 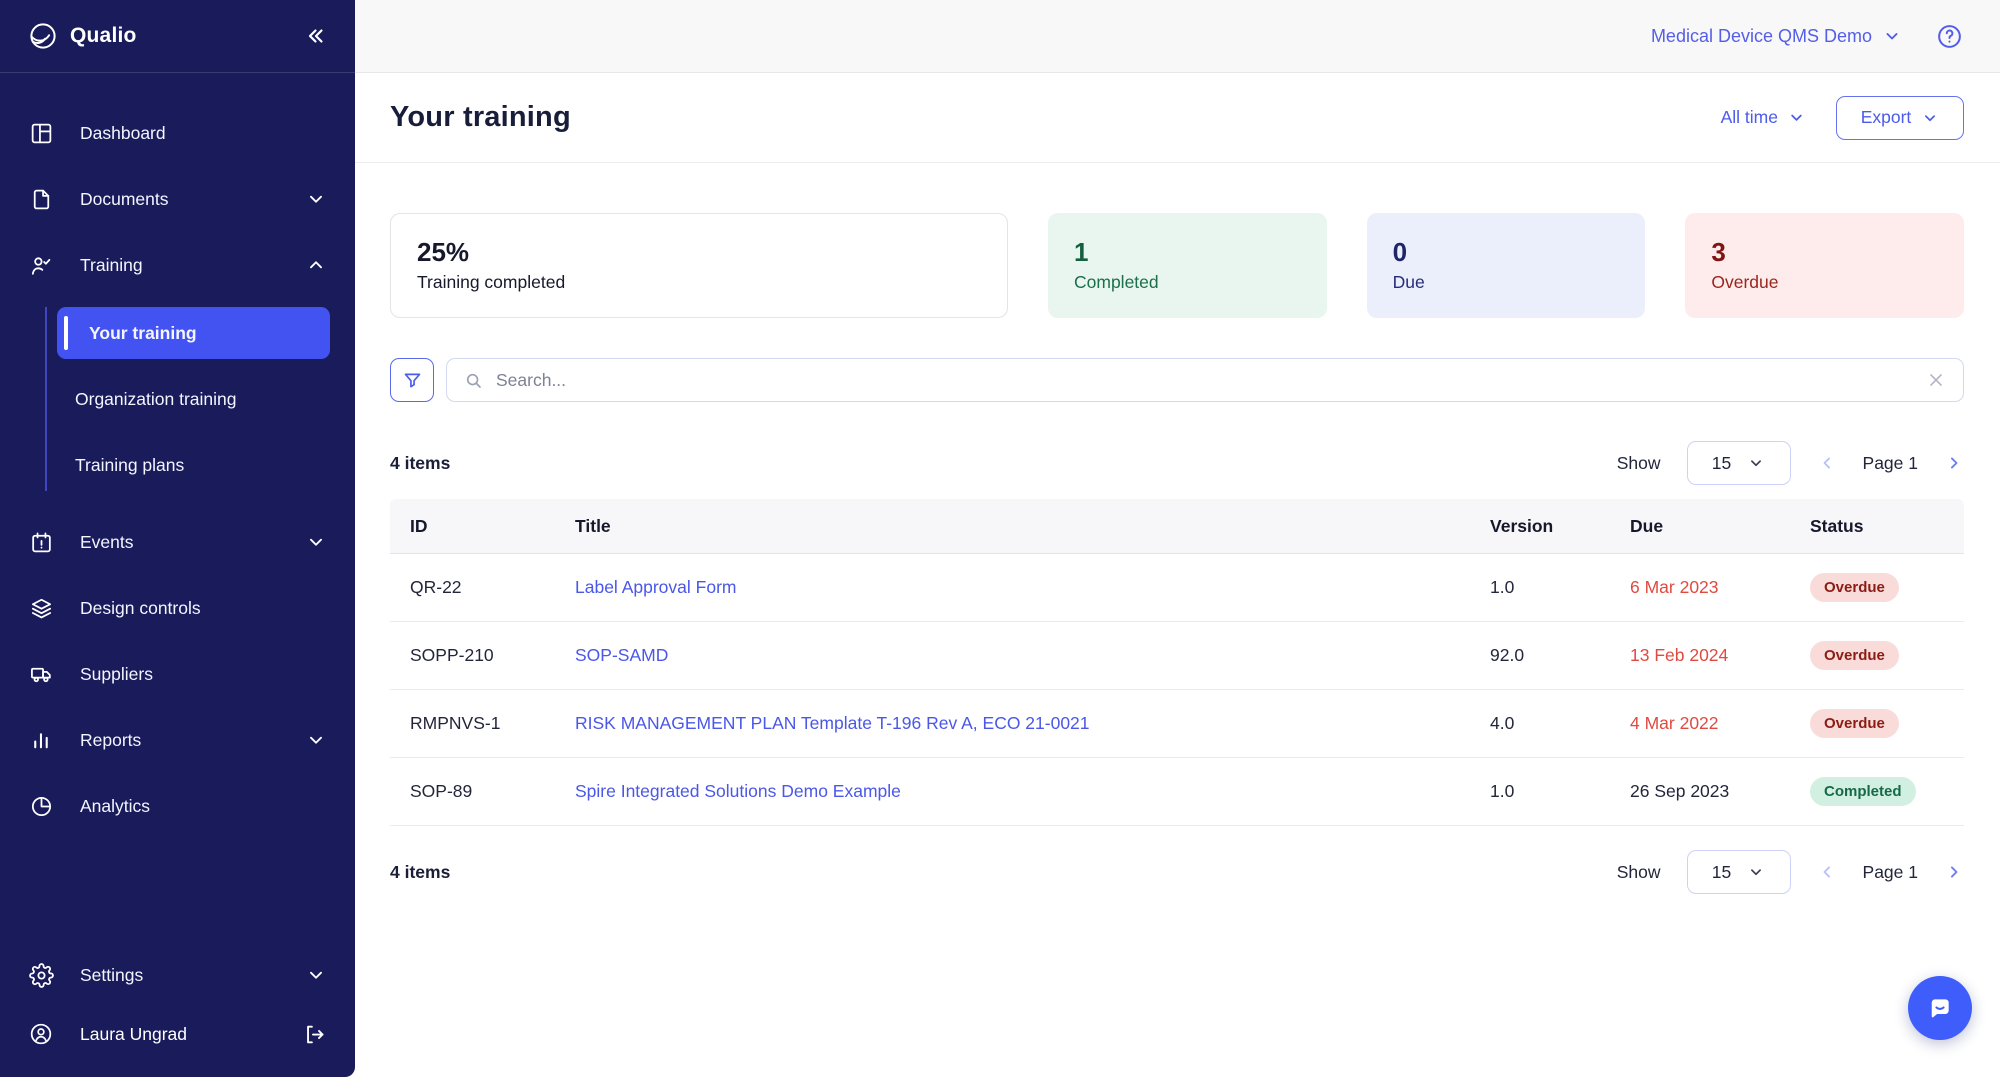 I want to click on layers-icon, so click(x=41, y=608).